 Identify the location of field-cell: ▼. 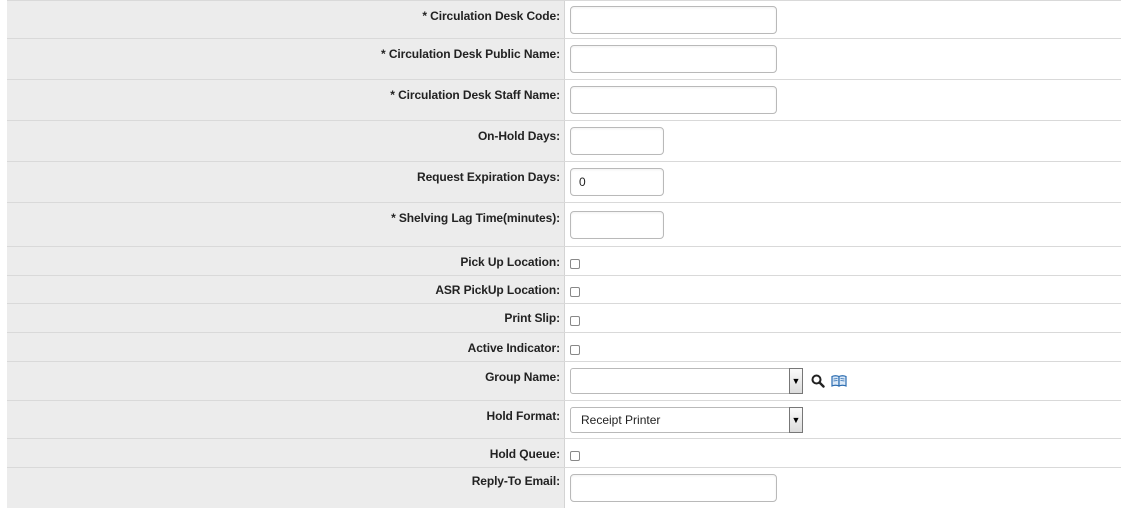
(843, 381).